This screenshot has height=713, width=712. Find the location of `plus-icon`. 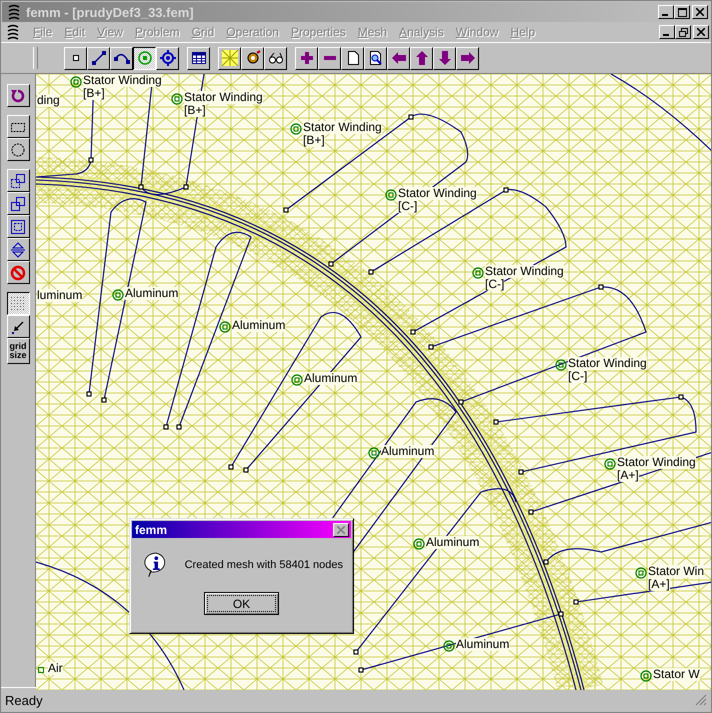

plus-icon is located at coordinates (306, 58).